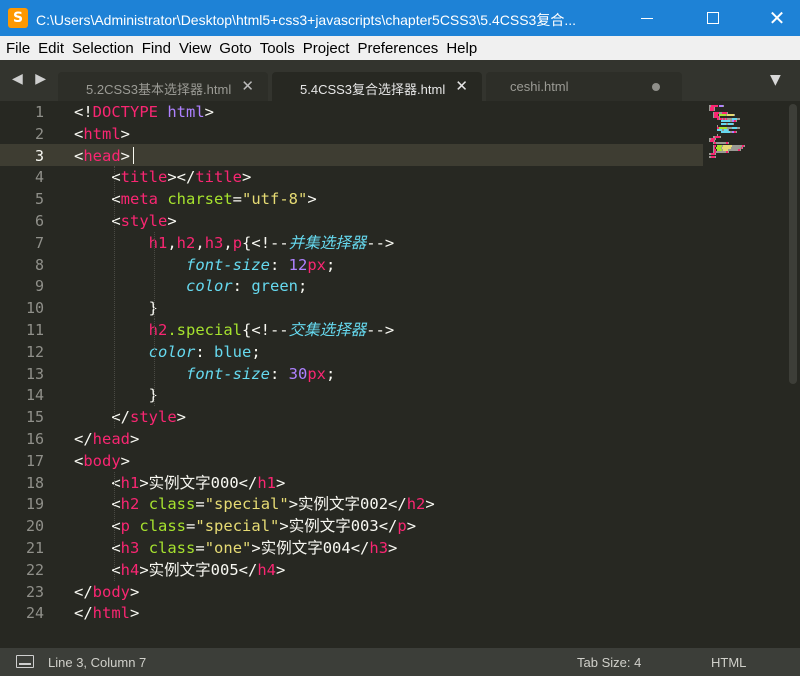 Image resolution: width=800 pixels, height=676 pixels. Describe the element at coordinates (18, 18) in the screenshot. I see `sublime-text-icon: S` at that location.